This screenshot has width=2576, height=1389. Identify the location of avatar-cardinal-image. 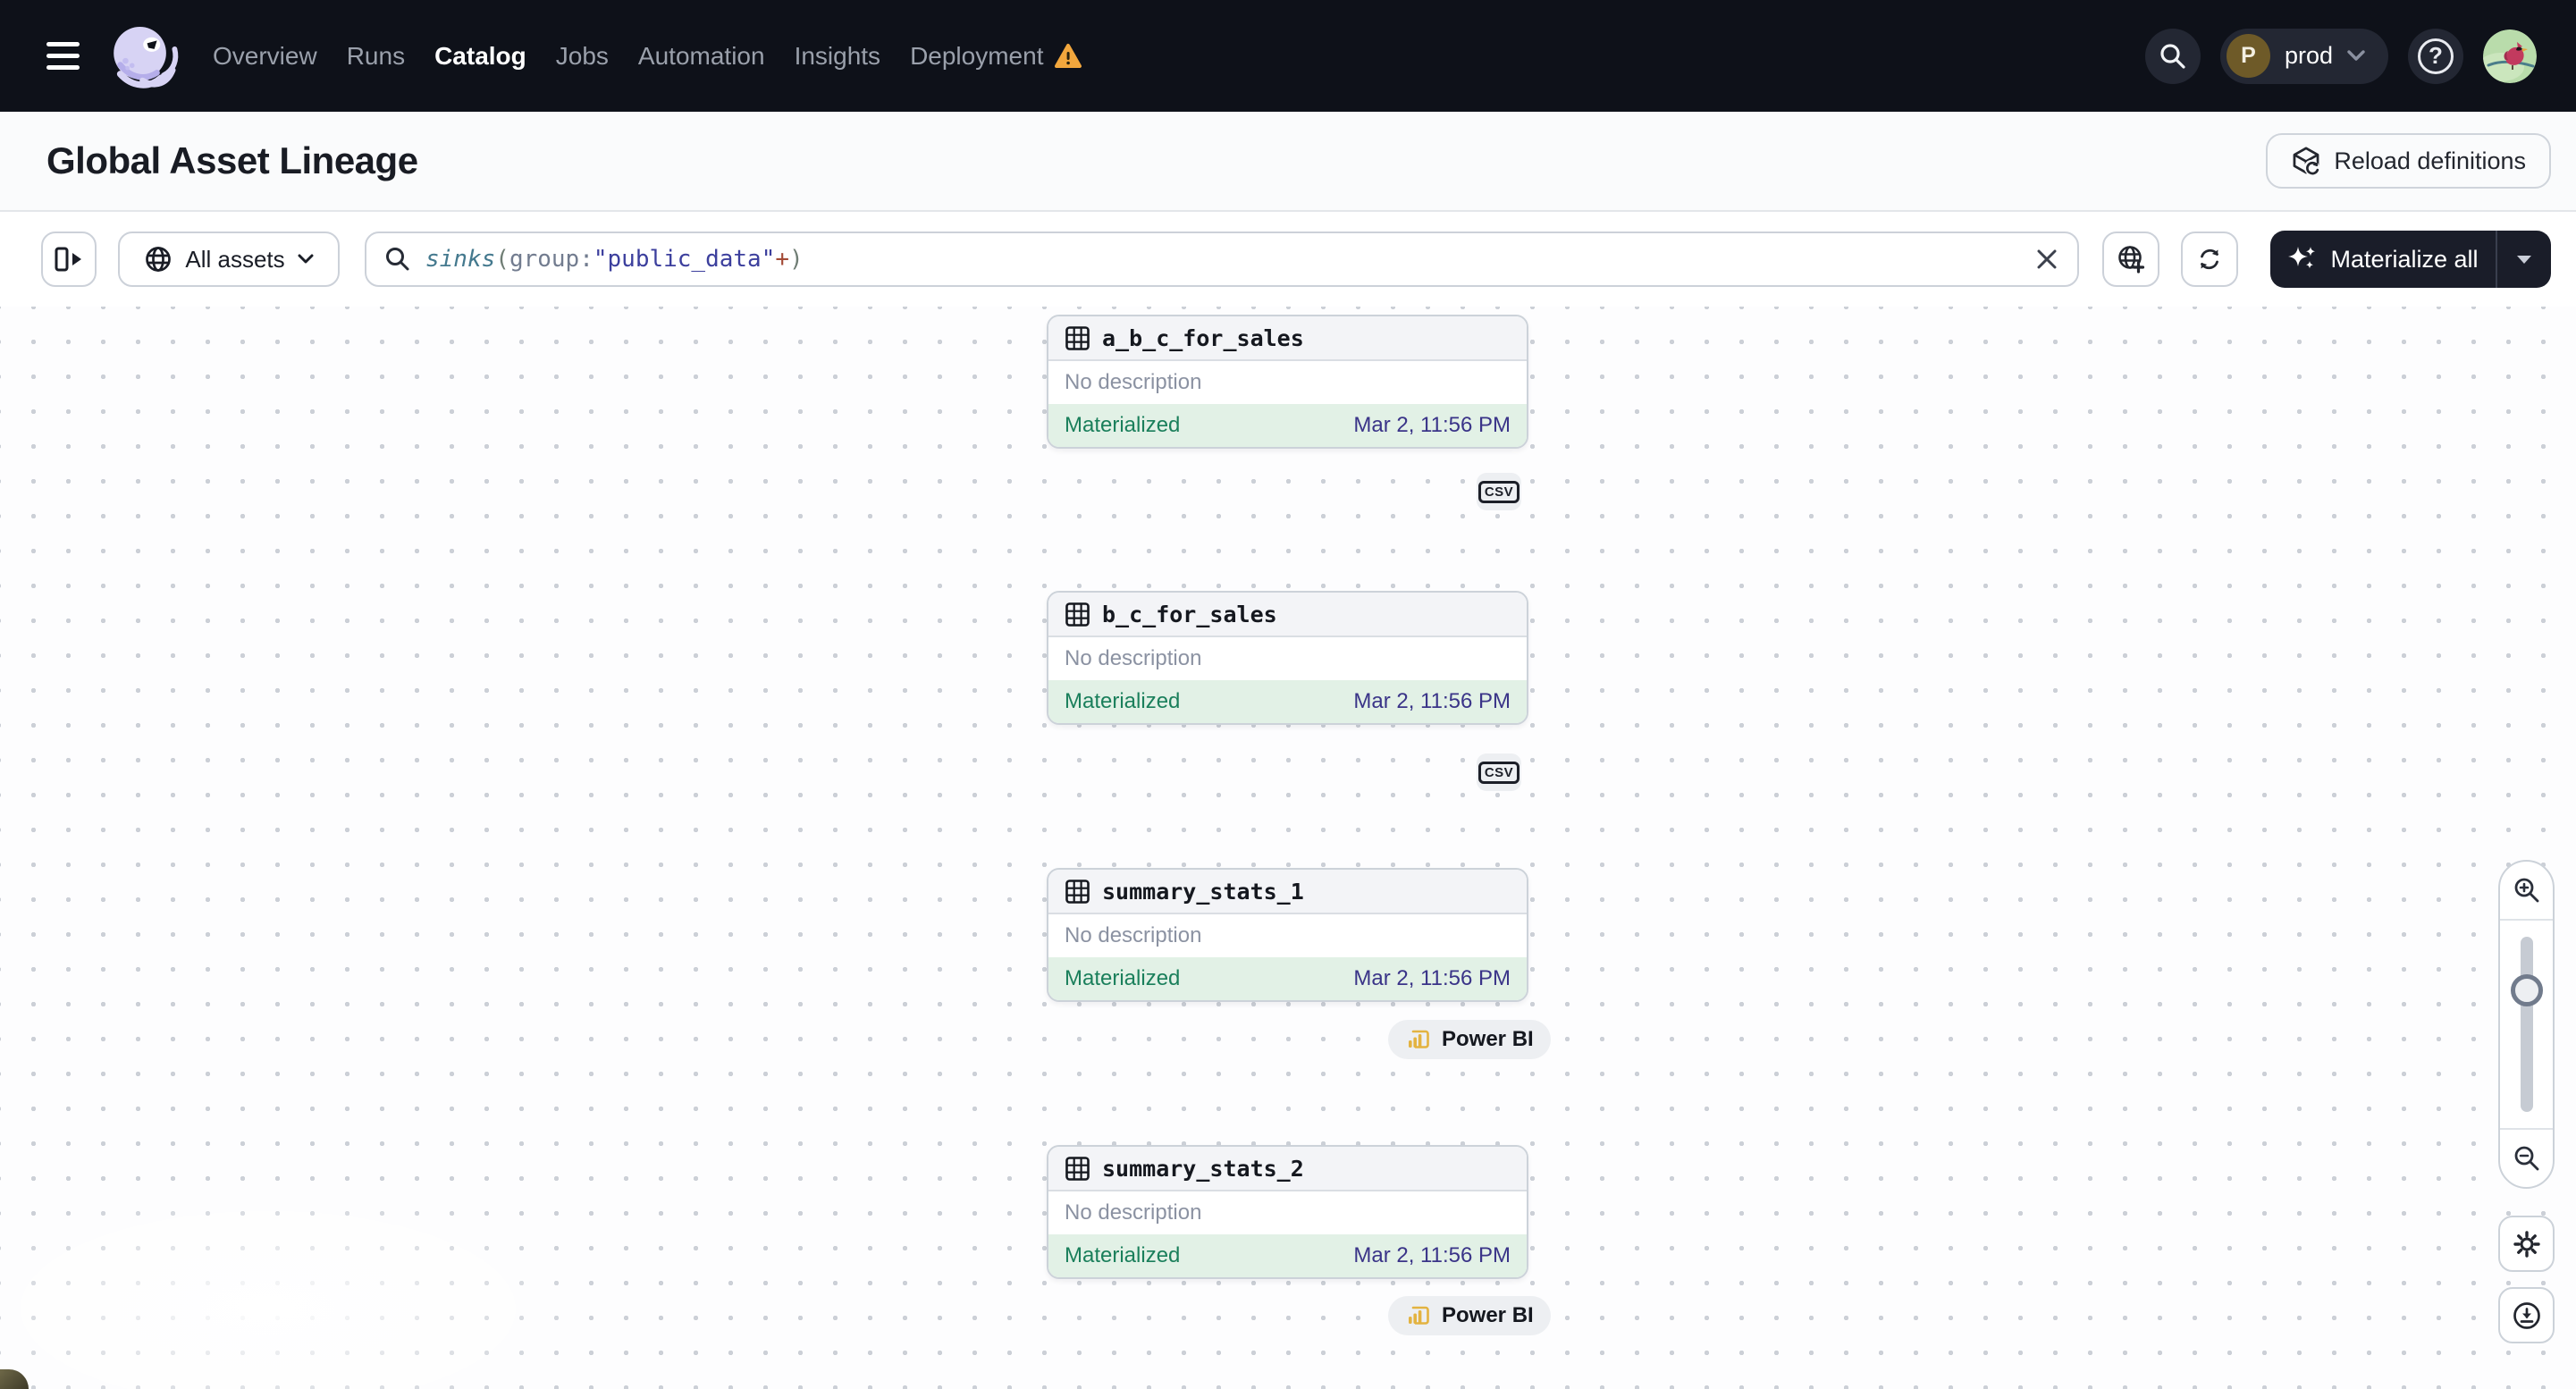
(2510, 56).